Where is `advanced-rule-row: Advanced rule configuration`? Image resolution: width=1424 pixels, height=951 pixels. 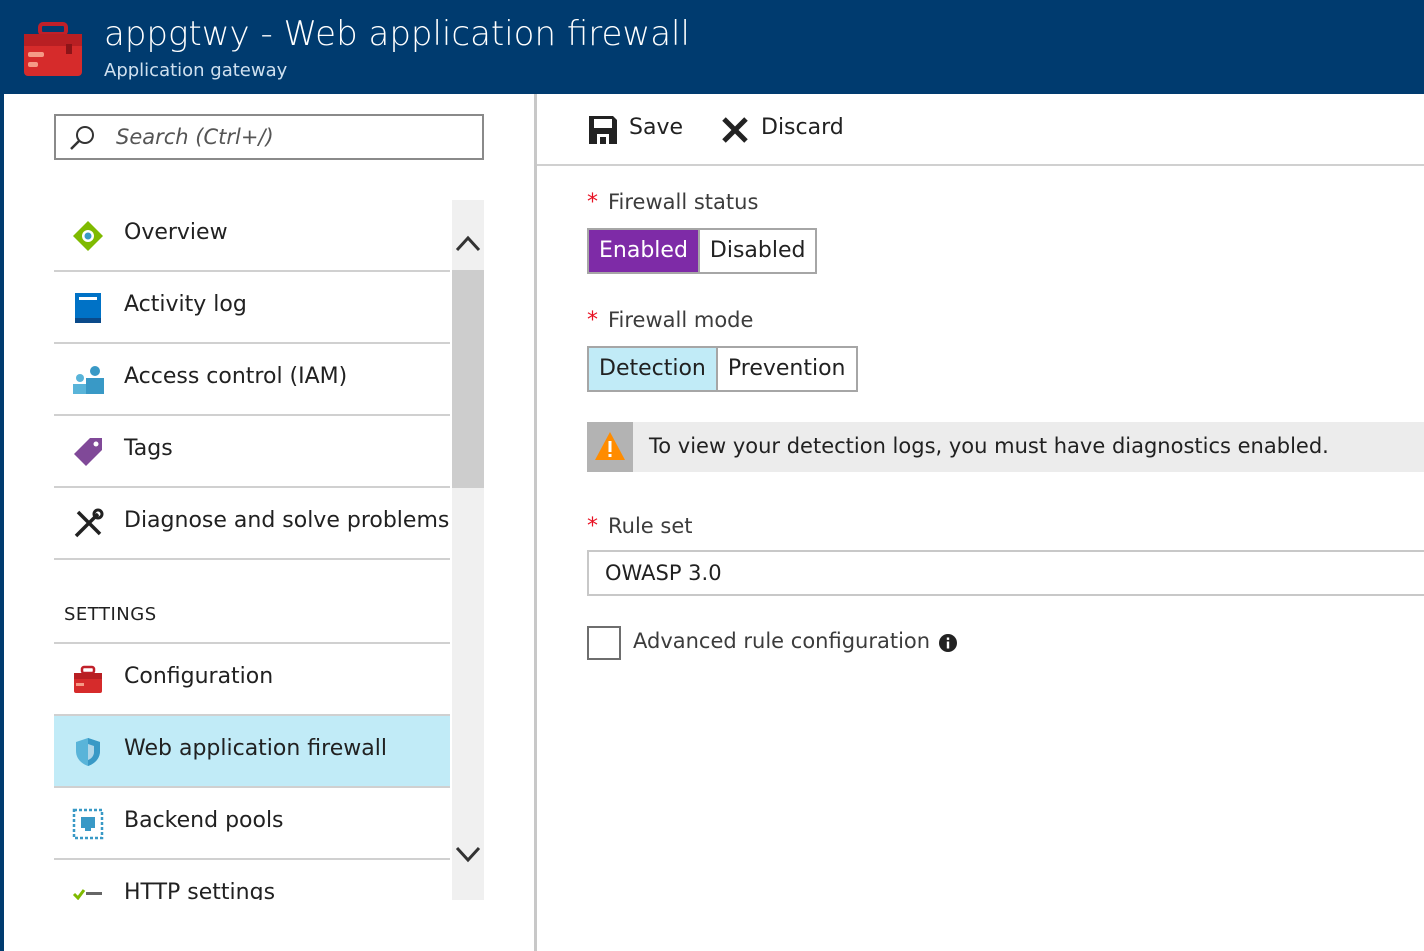 advanced-rule-row: Advanced rule configuration is located at coordinates (787, 644).